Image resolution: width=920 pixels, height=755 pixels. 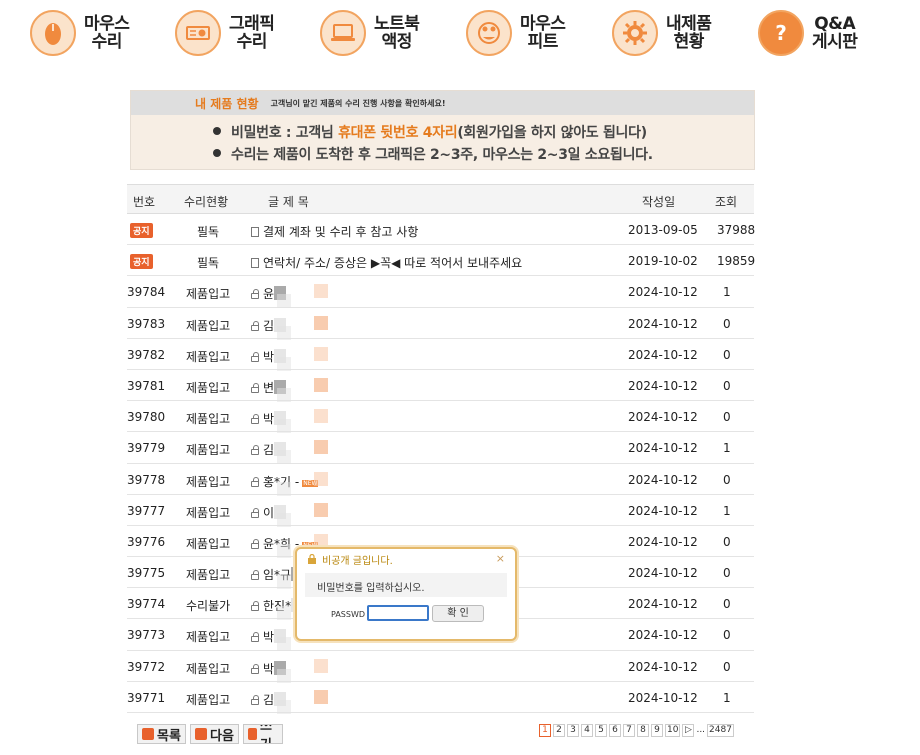 What do you see at coordinates (161, 734) in the screenshot?
I see `list-button: 목록` at bounding box center [161, 734].